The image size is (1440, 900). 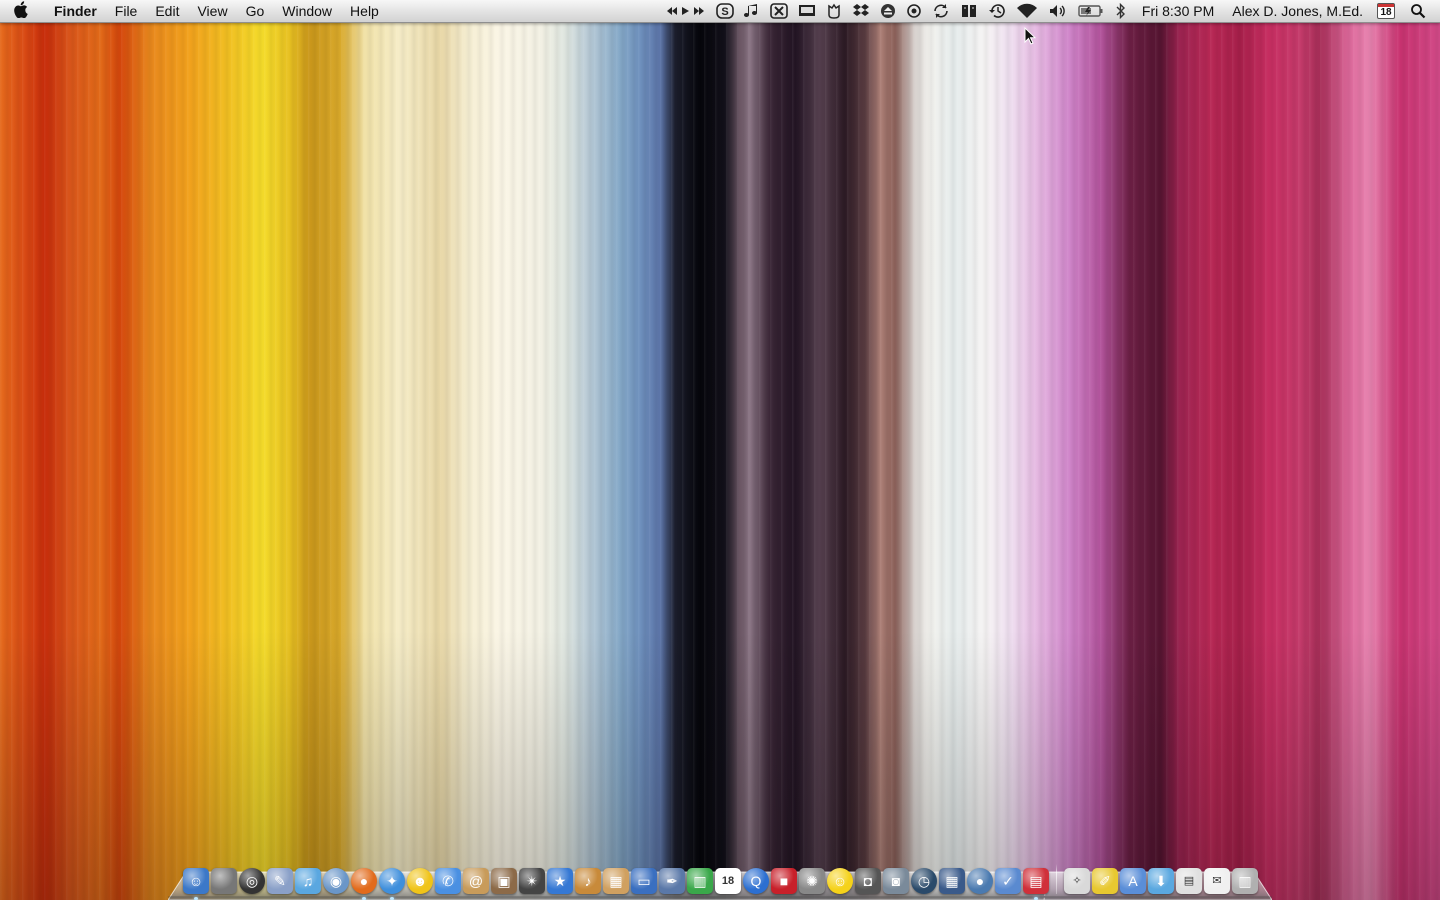 What do you see at coordinates (212, 11) in the screenshot?
I see `menu-view: View` at bounding box center [212, 11].